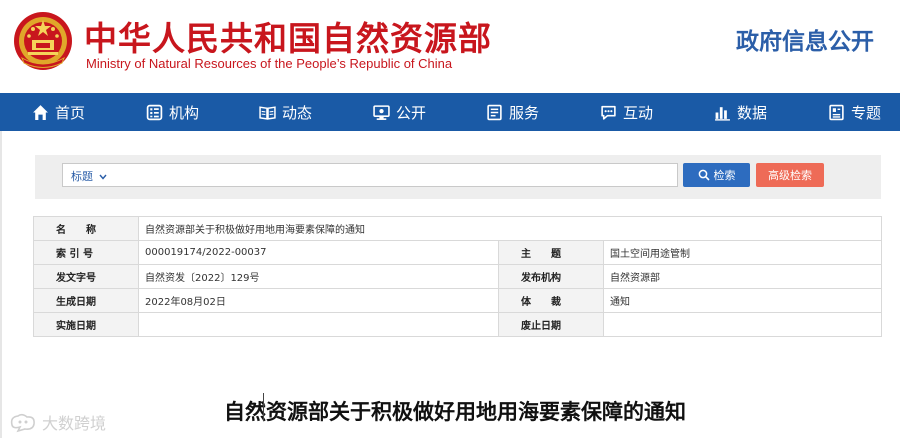 The image size is (900, 438). I want to click on table-row: 生成日期 2022年08月02日 体 裁 通知, so click(457, 300).